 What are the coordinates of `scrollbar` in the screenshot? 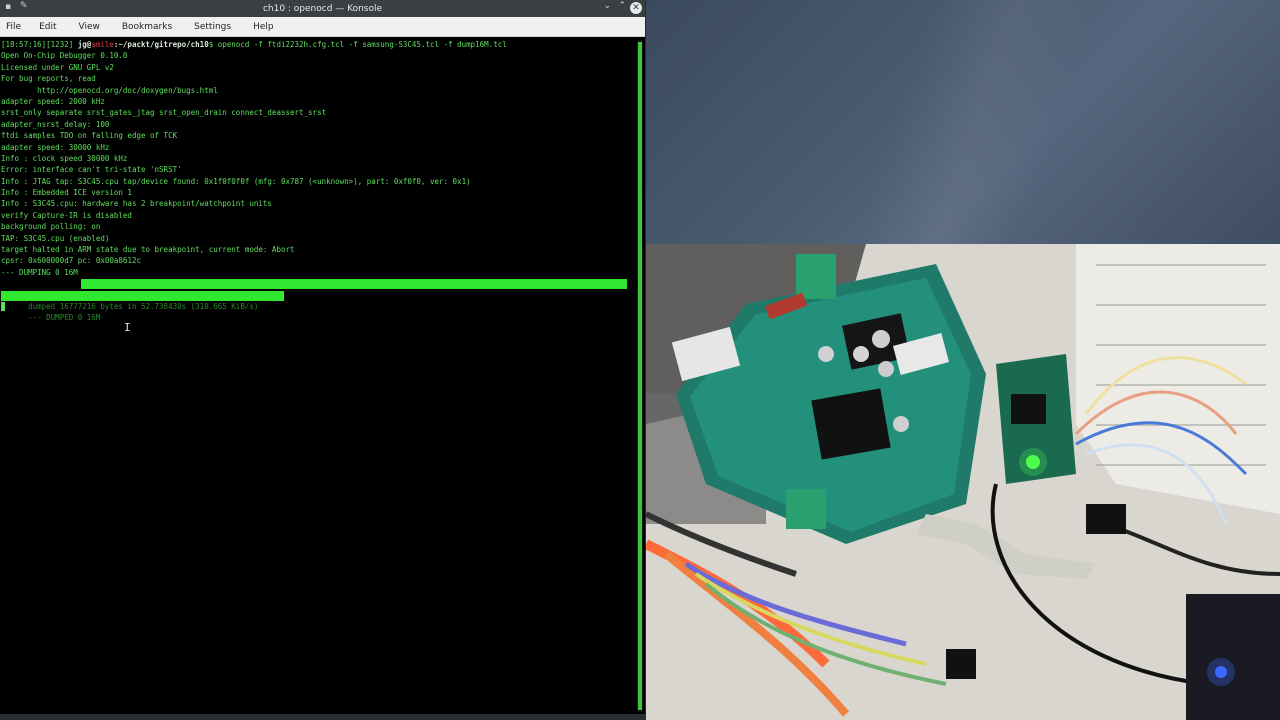 It's located at (640, 376).